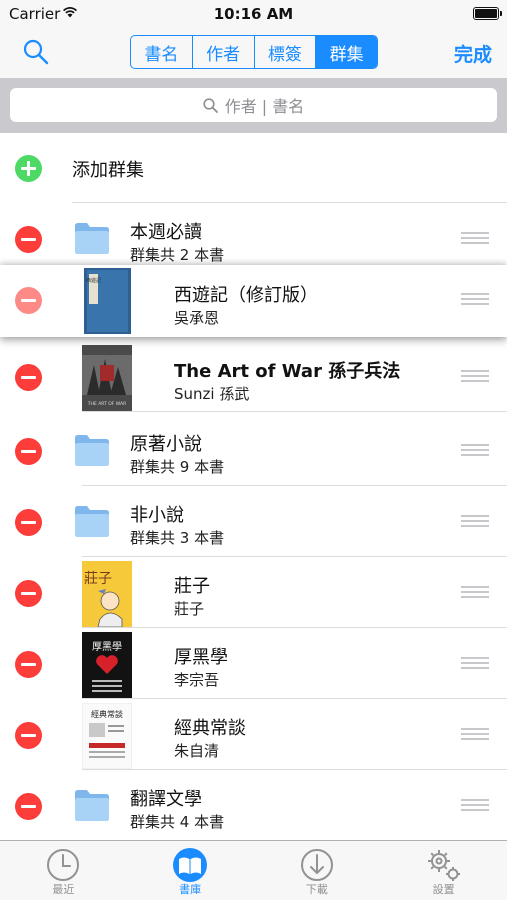 The height and width of the screenshot is (900, 507). I want to click on item-title: 非小說, so click(157, 515).